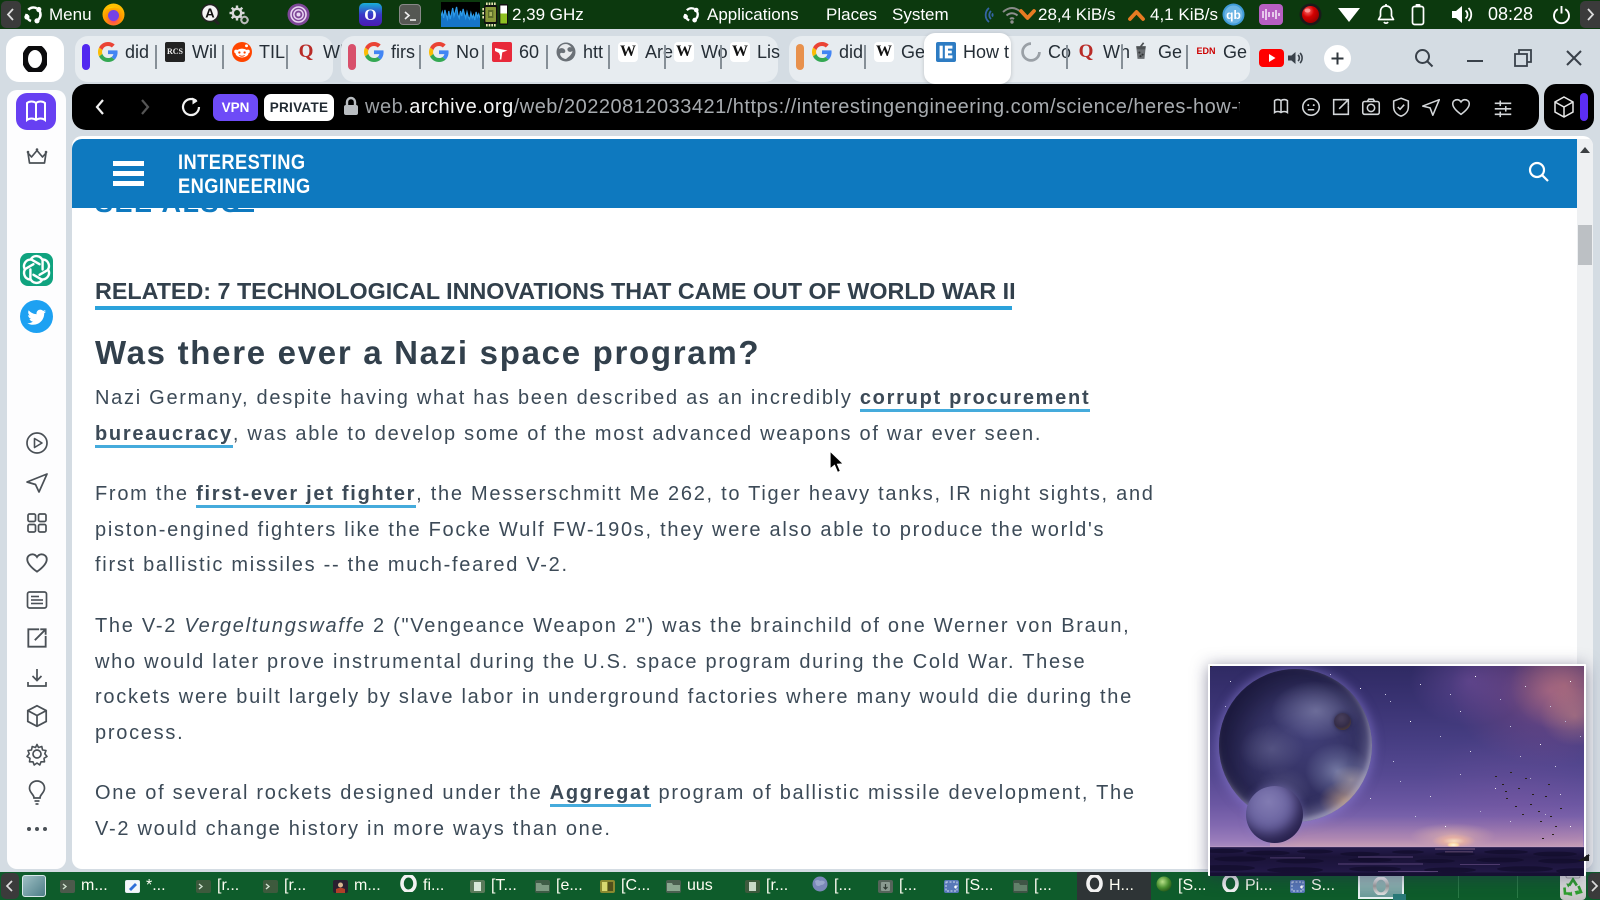  What do you see at coordinates (210, 13) in the screenshot?
I see `svg-text: A` at bounding box center [210, 13].